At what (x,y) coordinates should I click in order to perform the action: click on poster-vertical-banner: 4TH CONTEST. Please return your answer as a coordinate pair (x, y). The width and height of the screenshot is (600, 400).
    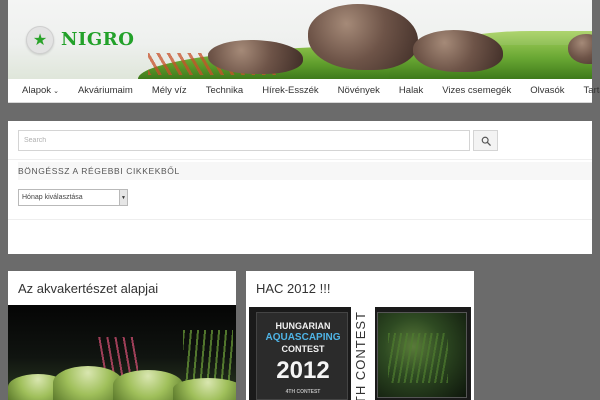
    Looking at the image, I should click on (363, 353).